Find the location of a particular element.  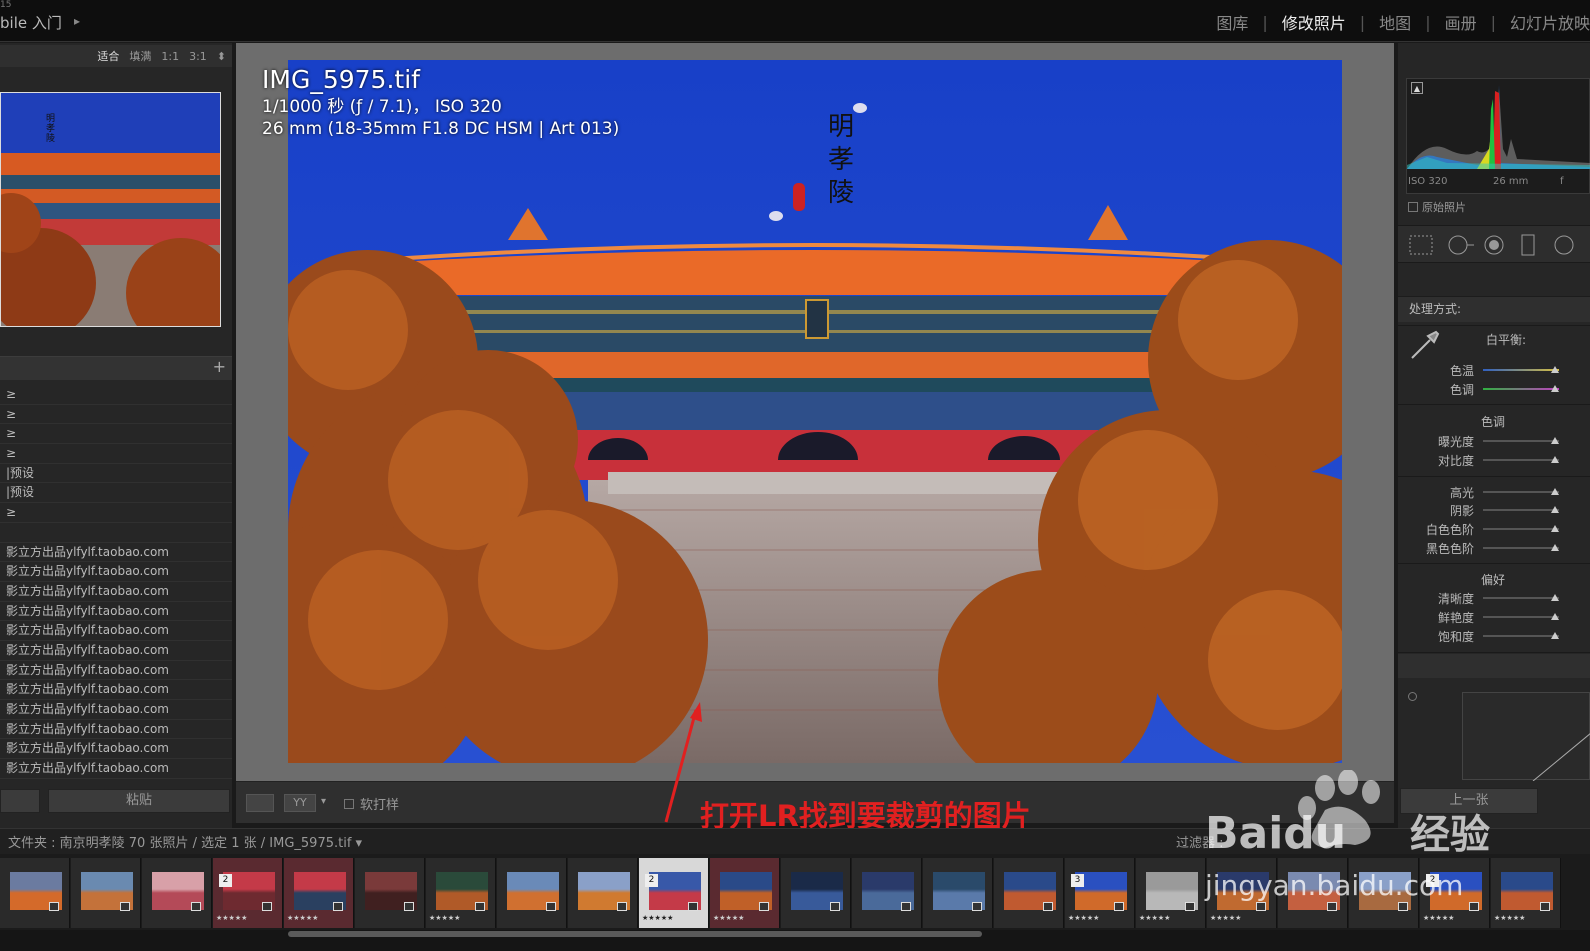

tint-knob is located at coordinates (1555, 388).